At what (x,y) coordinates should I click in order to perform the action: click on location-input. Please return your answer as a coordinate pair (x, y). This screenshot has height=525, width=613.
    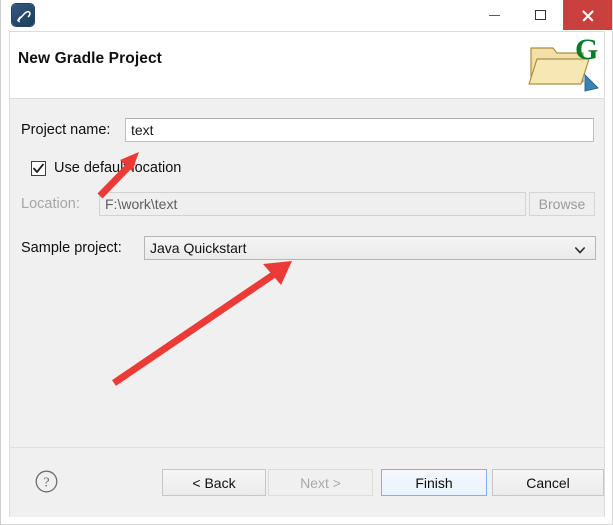
    Looking at the image, I should click on (312, 204).